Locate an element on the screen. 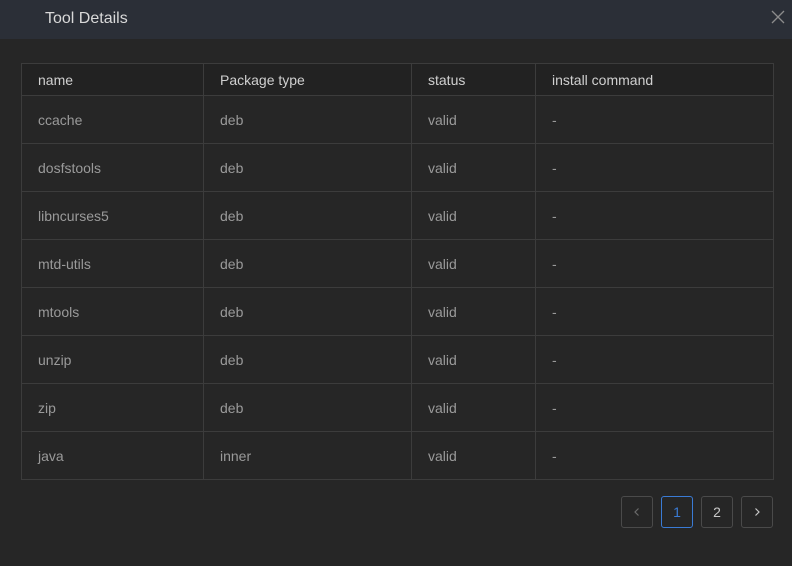  table-row: dosfstools deb valid - is located at coordinates (397, 167).